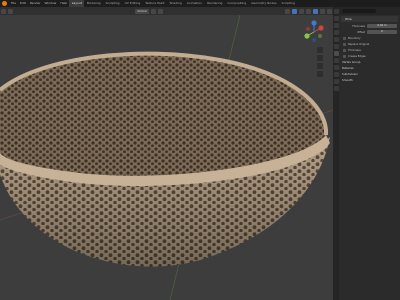  Describe the element at coordinates (10, 11) in the screenshot. I see `mode-select-icon` at that location.